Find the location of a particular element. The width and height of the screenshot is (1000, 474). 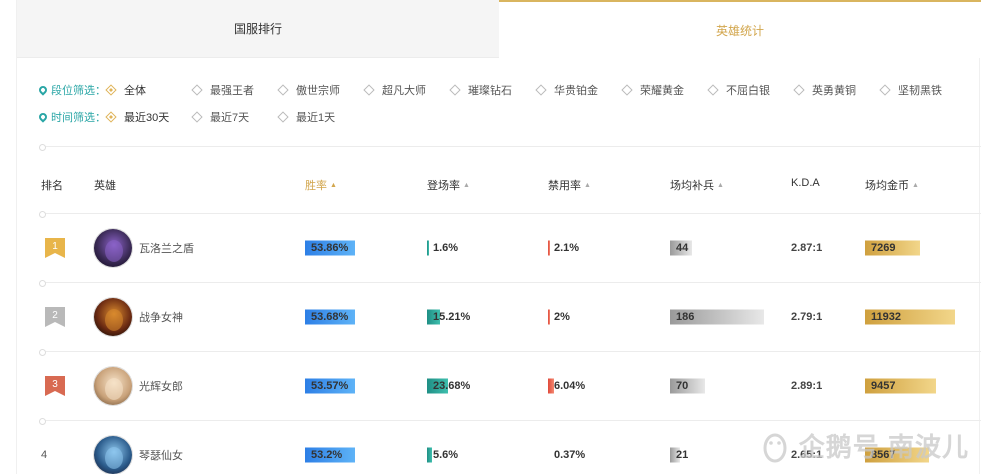

filter-option: 最强王者 is located at coordinates (235, 90).